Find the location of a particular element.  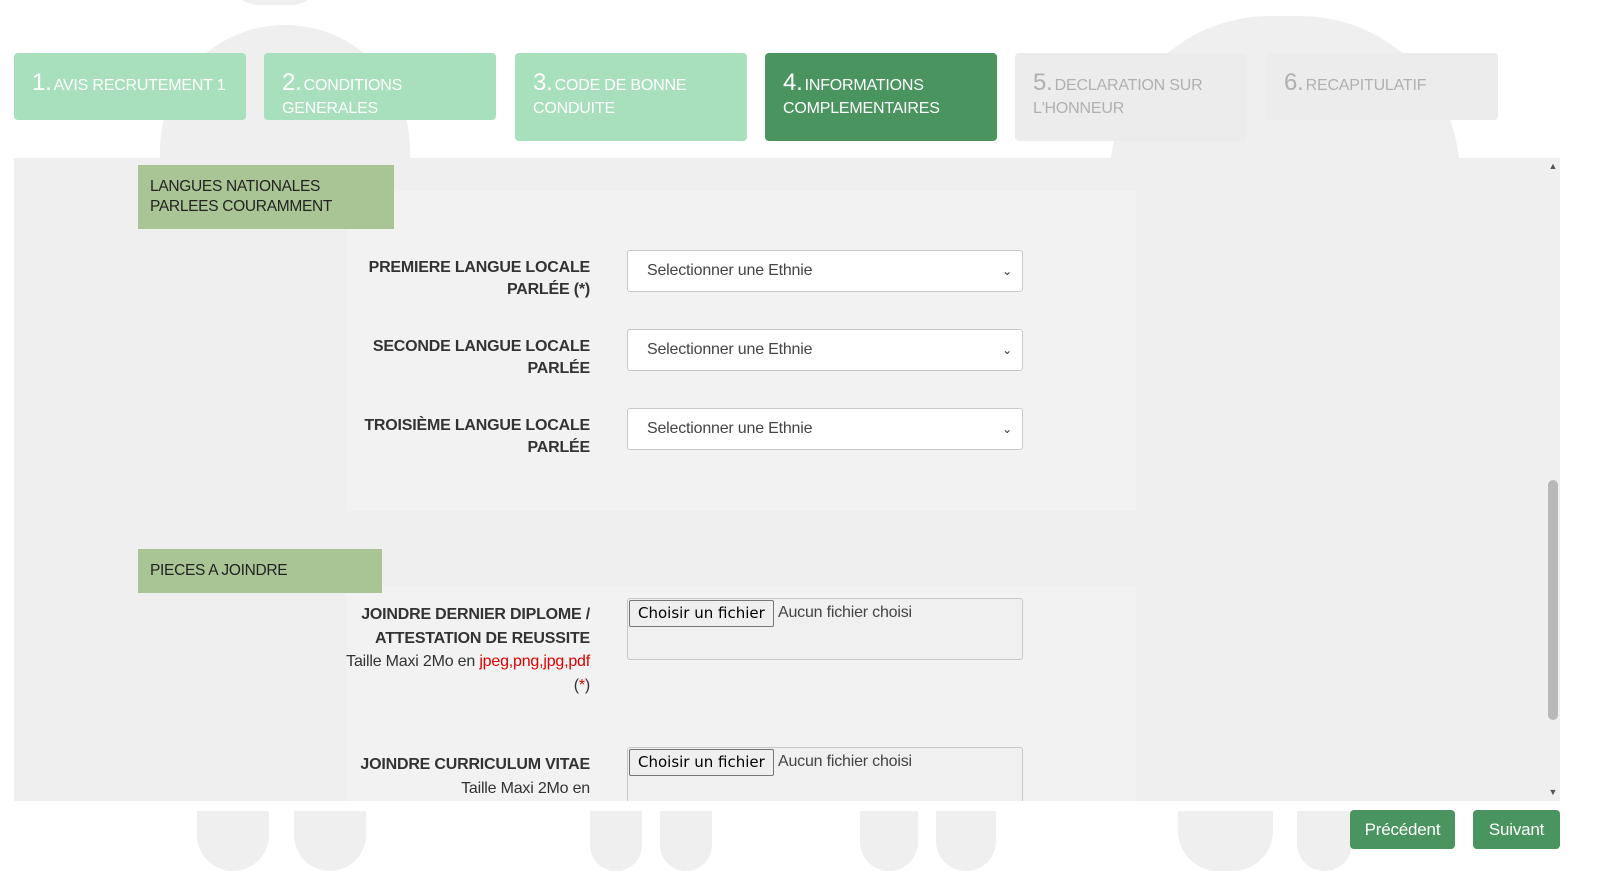

step-4: 4. INFORMATIONS COMPLEMENTAIRES is located at coordinates (881, 97).